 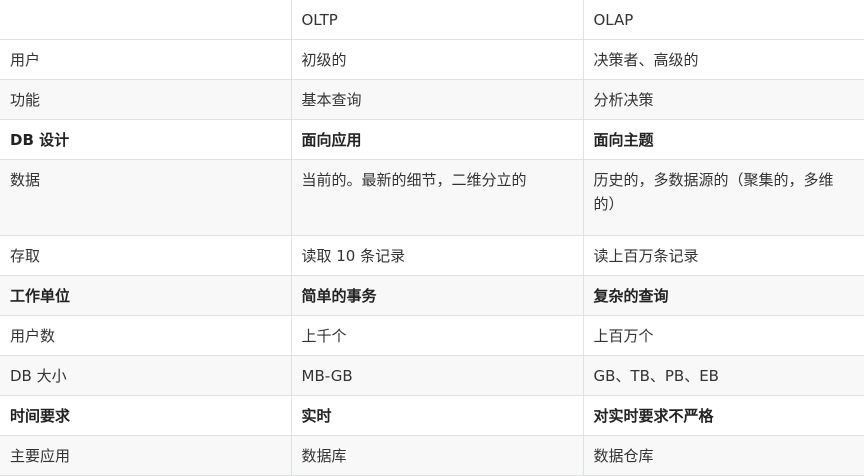 I want to click on header-cell-oltp: OLTP, so click(x=437, y=20).